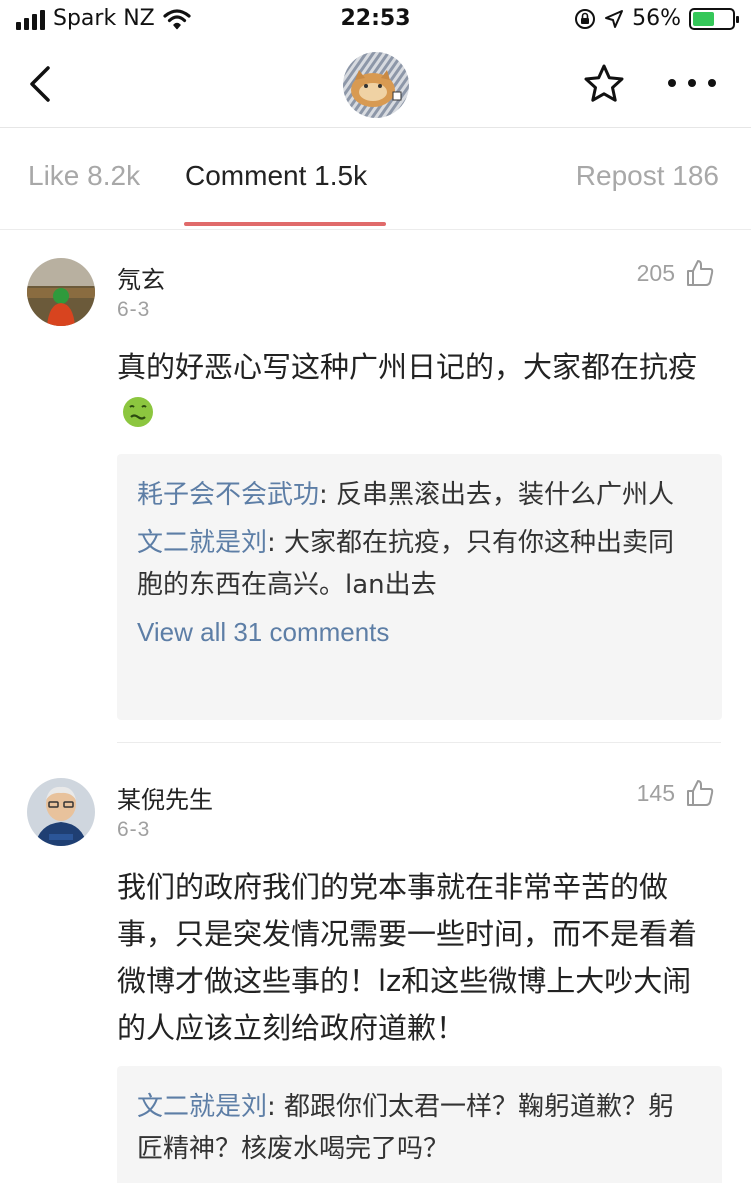 The height and width of the screenshot is (1183, 751). I want to click on reaction-tabs: Like 8.2k Comment 1.5k Repost 186, so click(375, 179).